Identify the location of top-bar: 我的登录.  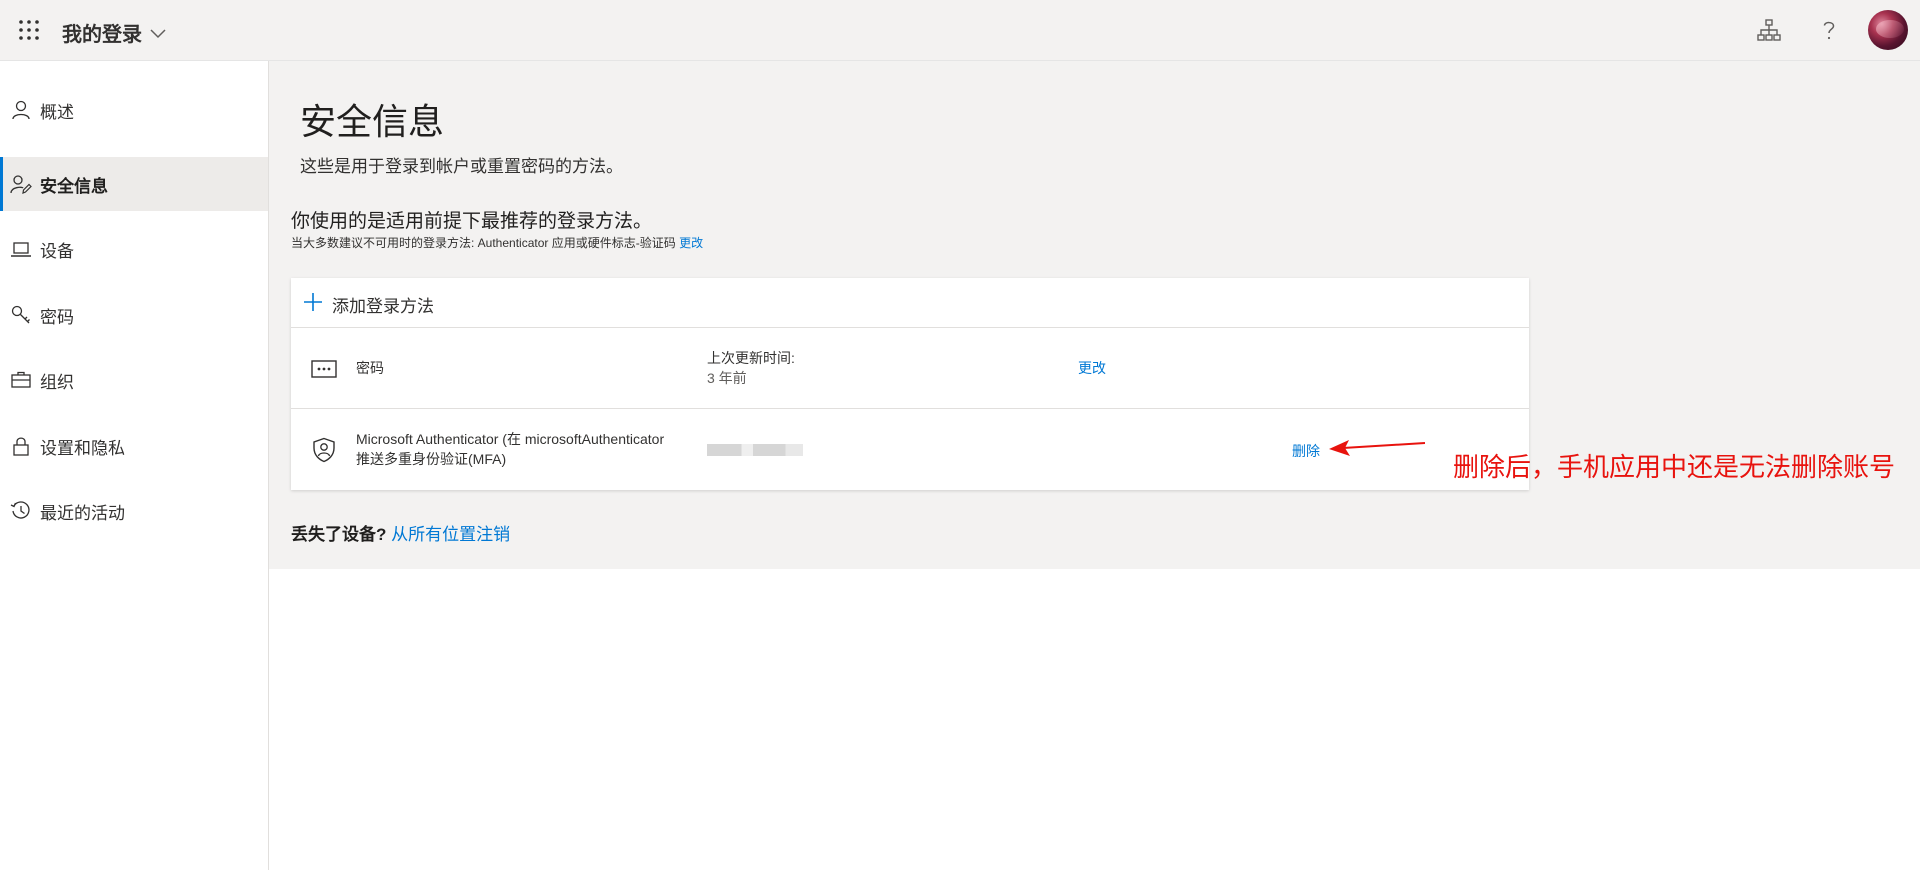
(960, 30).